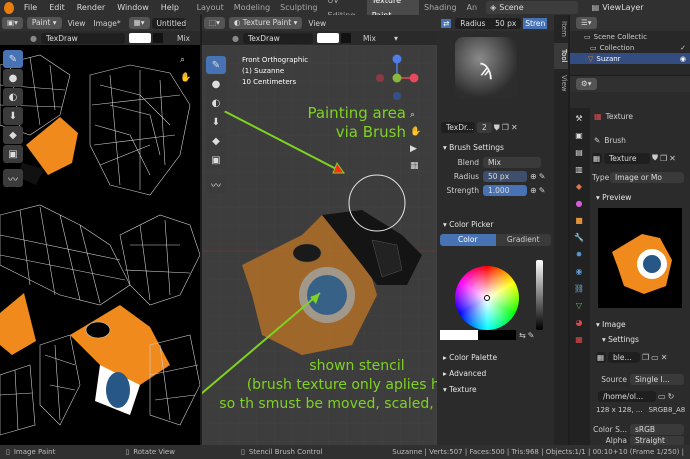 The height and width of the screenshot is (459, 690). I want to click on texture-unlink-icon: ✕, so click(672, 158).